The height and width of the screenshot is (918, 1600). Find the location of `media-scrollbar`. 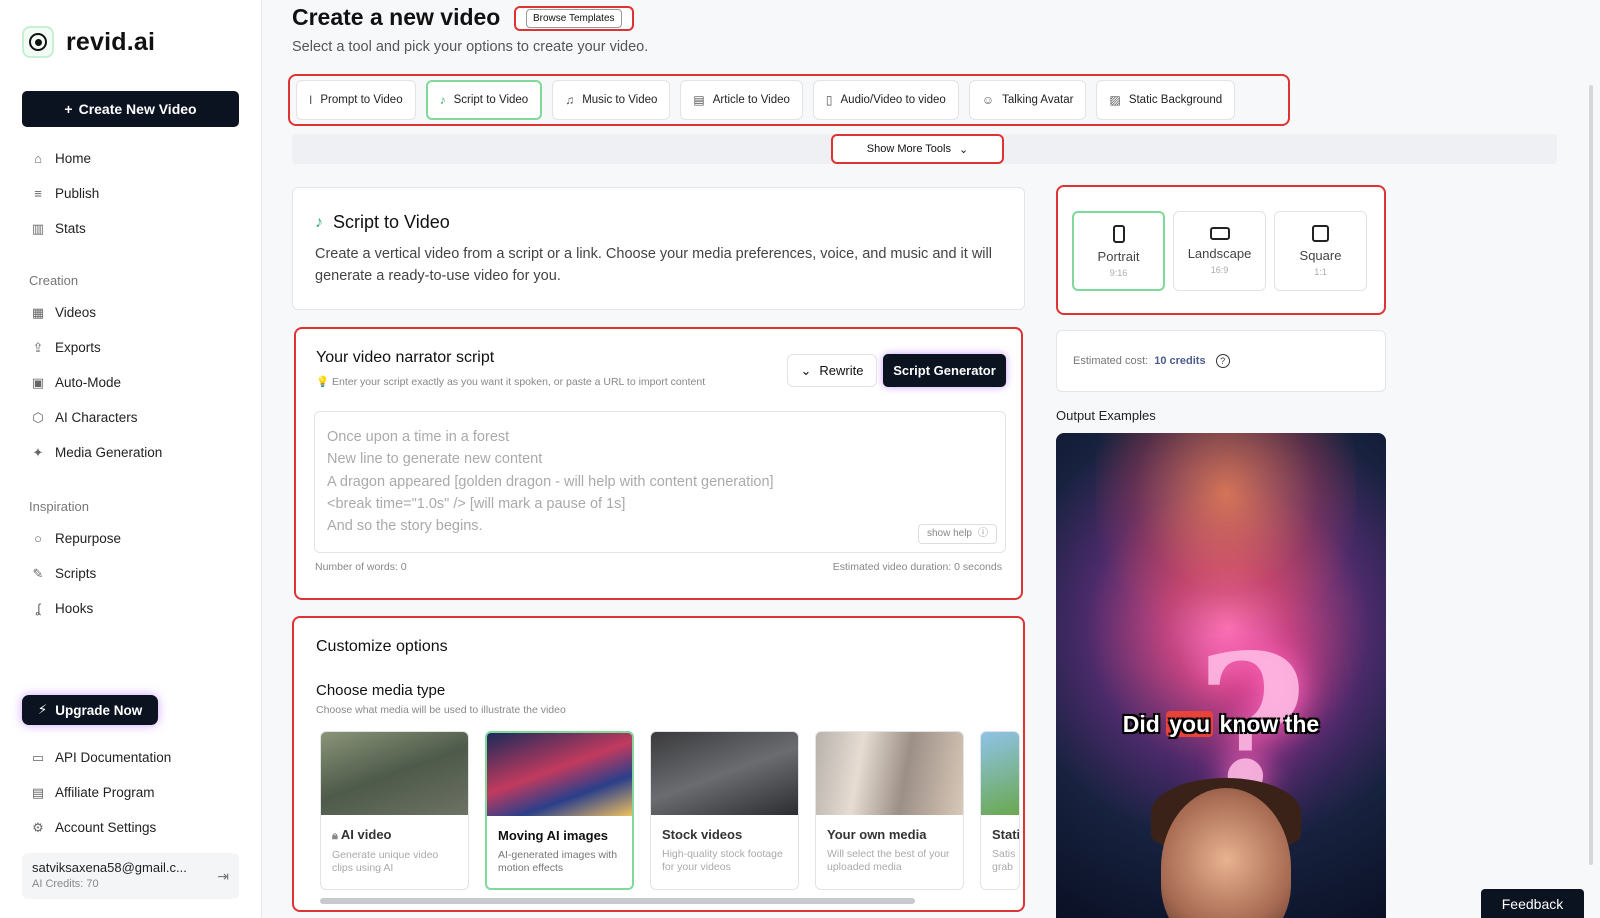

media-scrollbar is located at coordinates (617, 901).